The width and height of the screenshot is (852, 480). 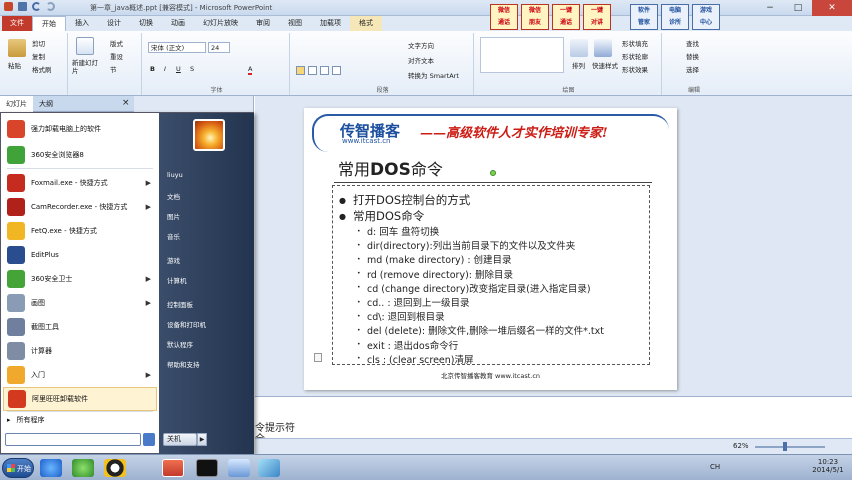 I want to click on shape-fill-button: 形状填充, so click(x=635, y=43).